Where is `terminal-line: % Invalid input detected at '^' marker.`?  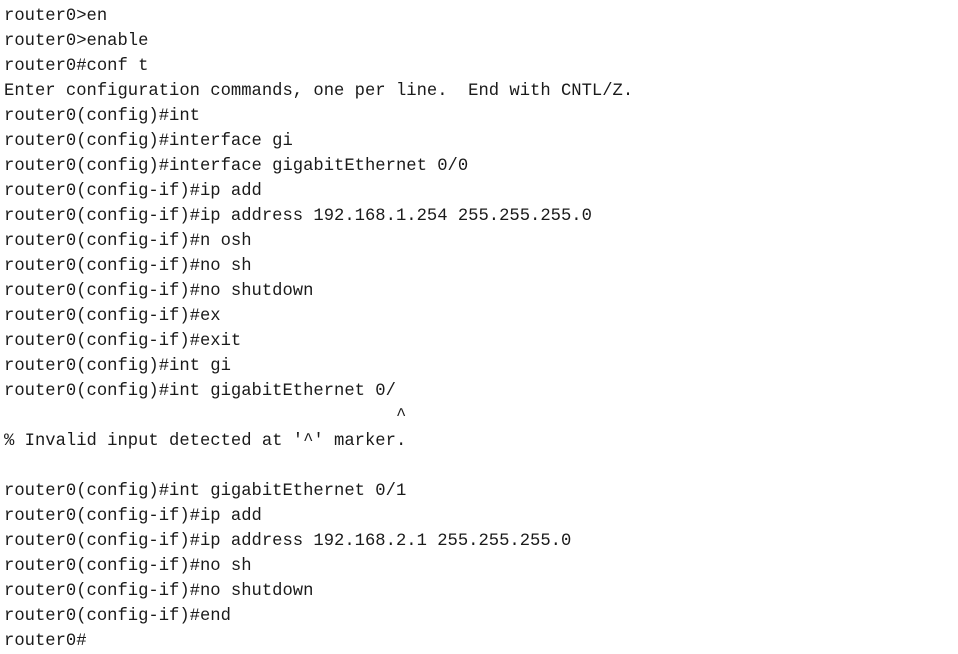
terminal-line: % Invalid input detected at '^' marker. is located at coordinates (205, 441).